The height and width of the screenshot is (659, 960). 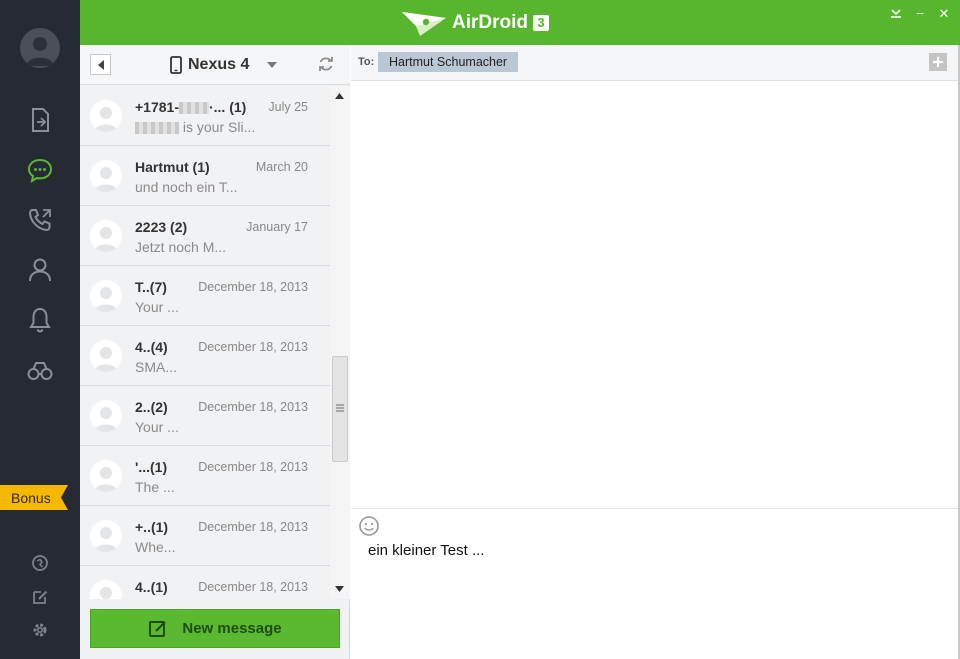 I want to click on scroll-down-icon, so click(x=339, y=589).